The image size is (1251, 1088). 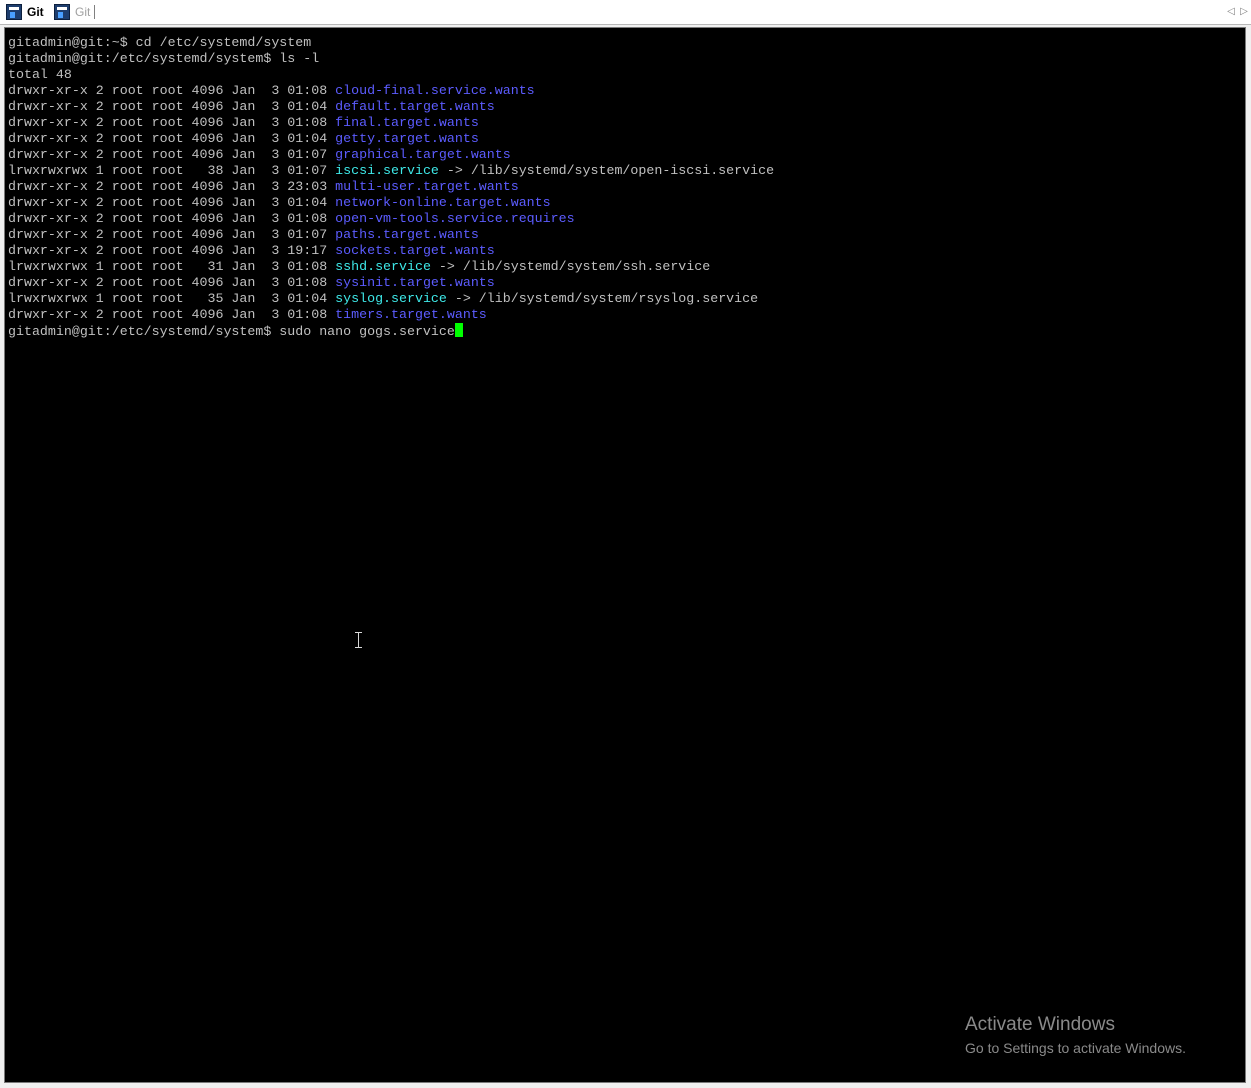 I want to click on directory-entry: graphical.target.wants, so click(x=423, y=154).